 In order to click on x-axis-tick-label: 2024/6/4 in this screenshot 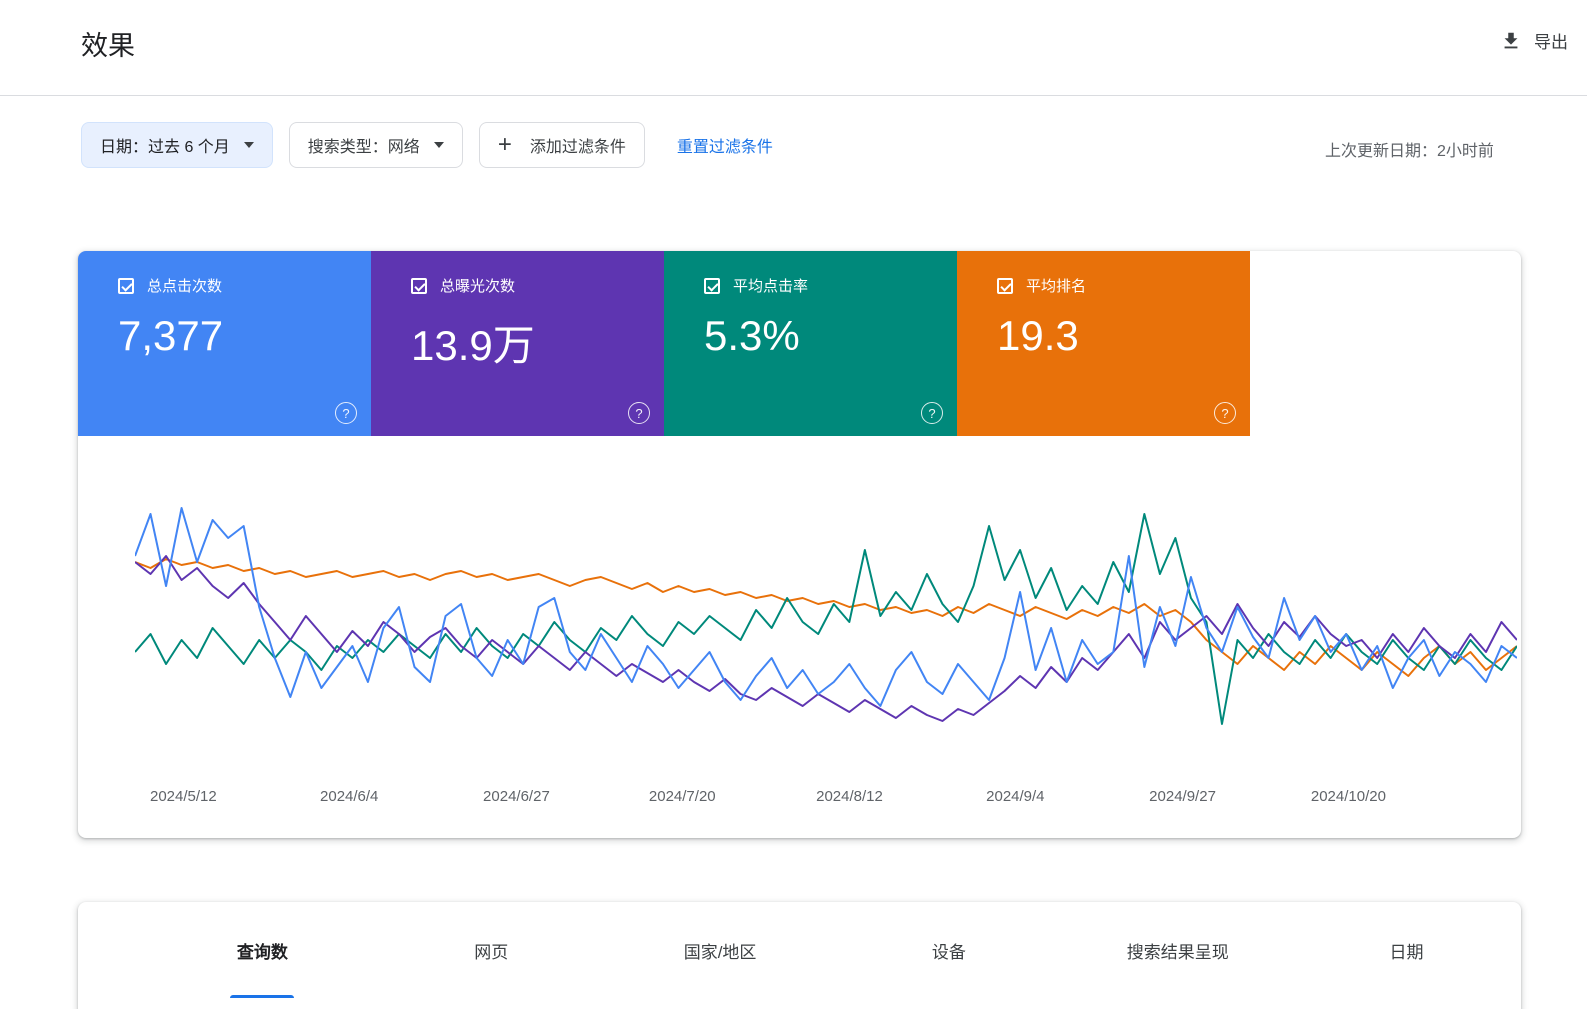, I will do `click(349, 796)`.